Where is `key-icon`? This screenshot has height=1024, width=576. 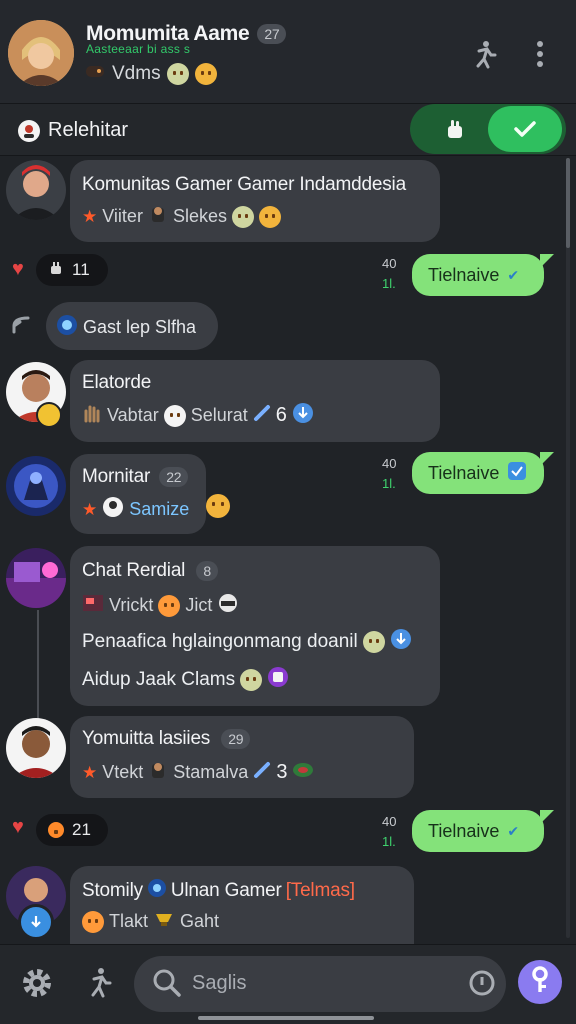 key-icon is located at coordinates (540, 982).